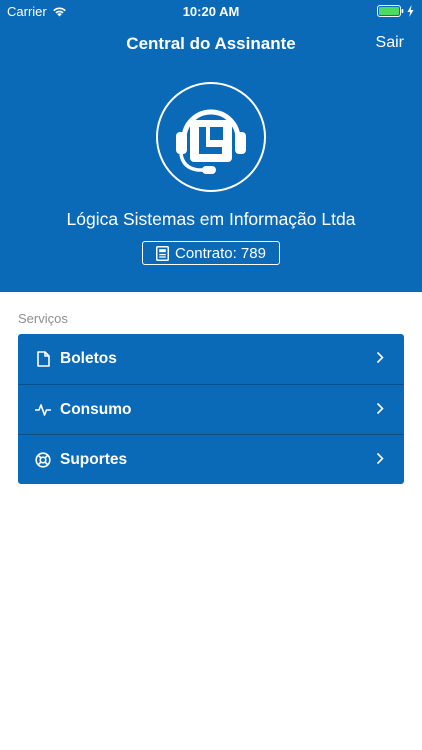 This screenshot has width=422, height=750. I want to click on menu-item-consumo: Consumo, so click(211, 409).